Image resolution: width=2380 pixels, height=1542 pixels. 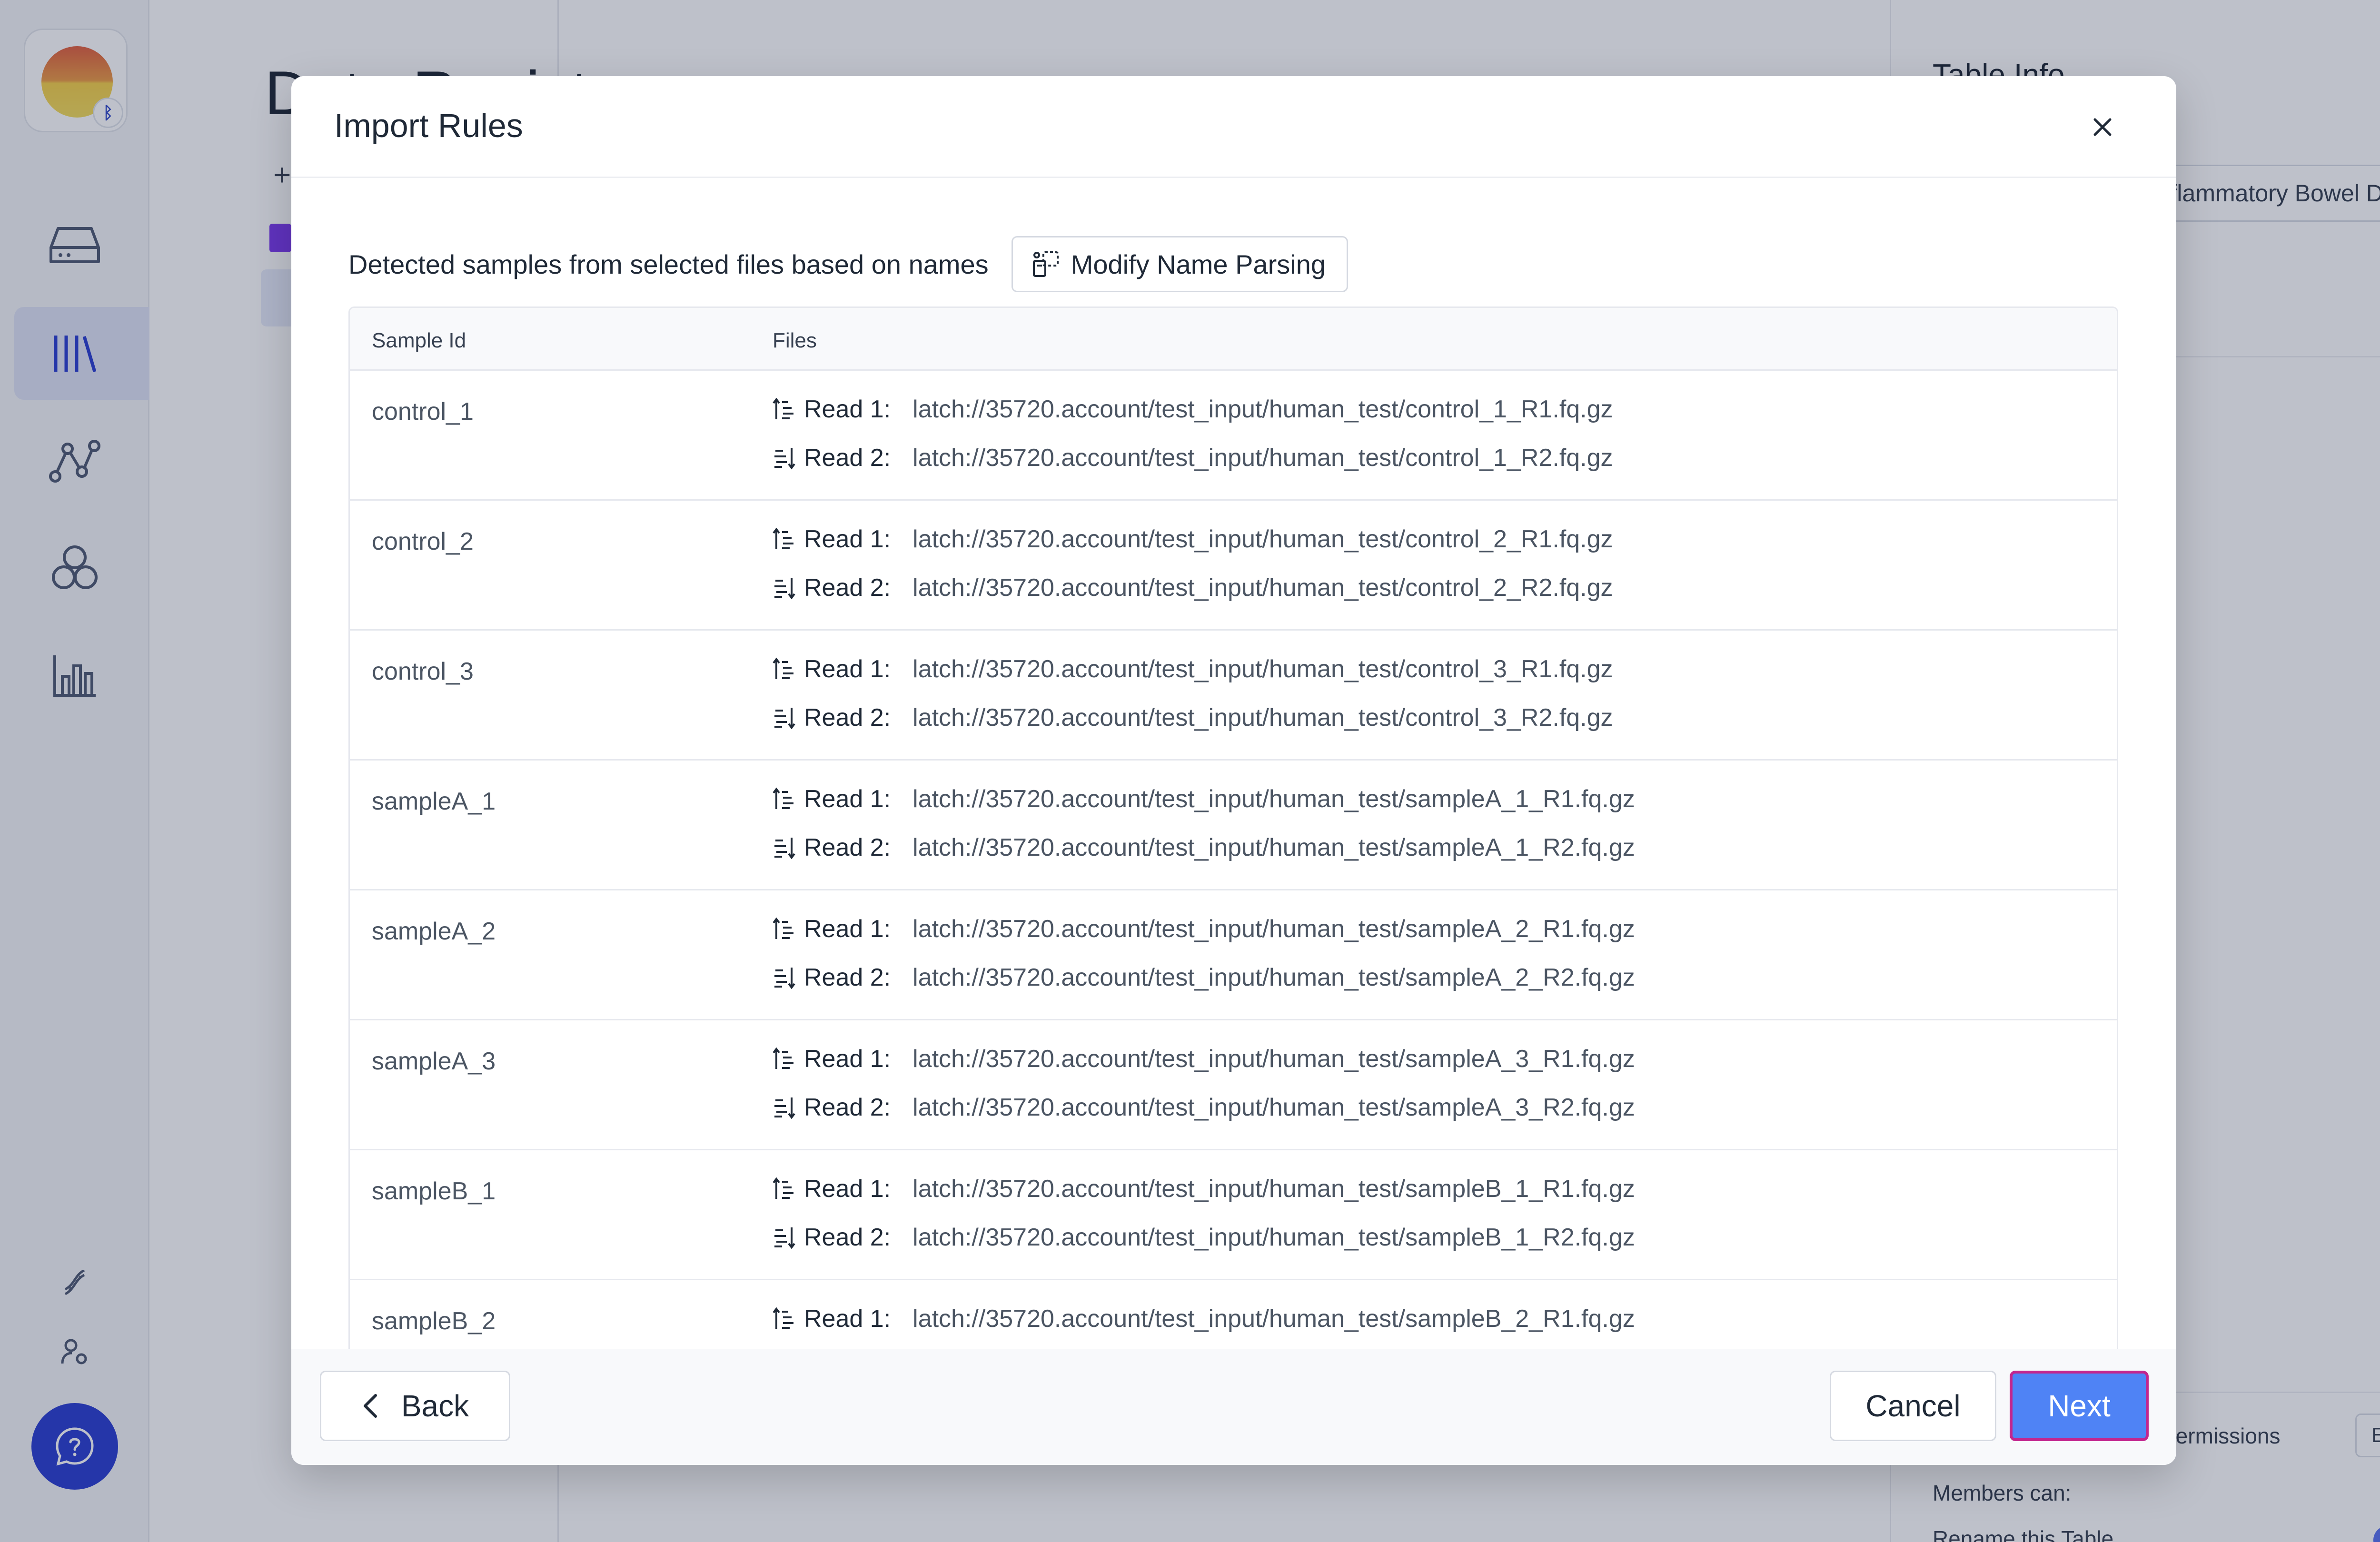 I want to click on sample-id-cell: control_3, so click(x=423, y=672).